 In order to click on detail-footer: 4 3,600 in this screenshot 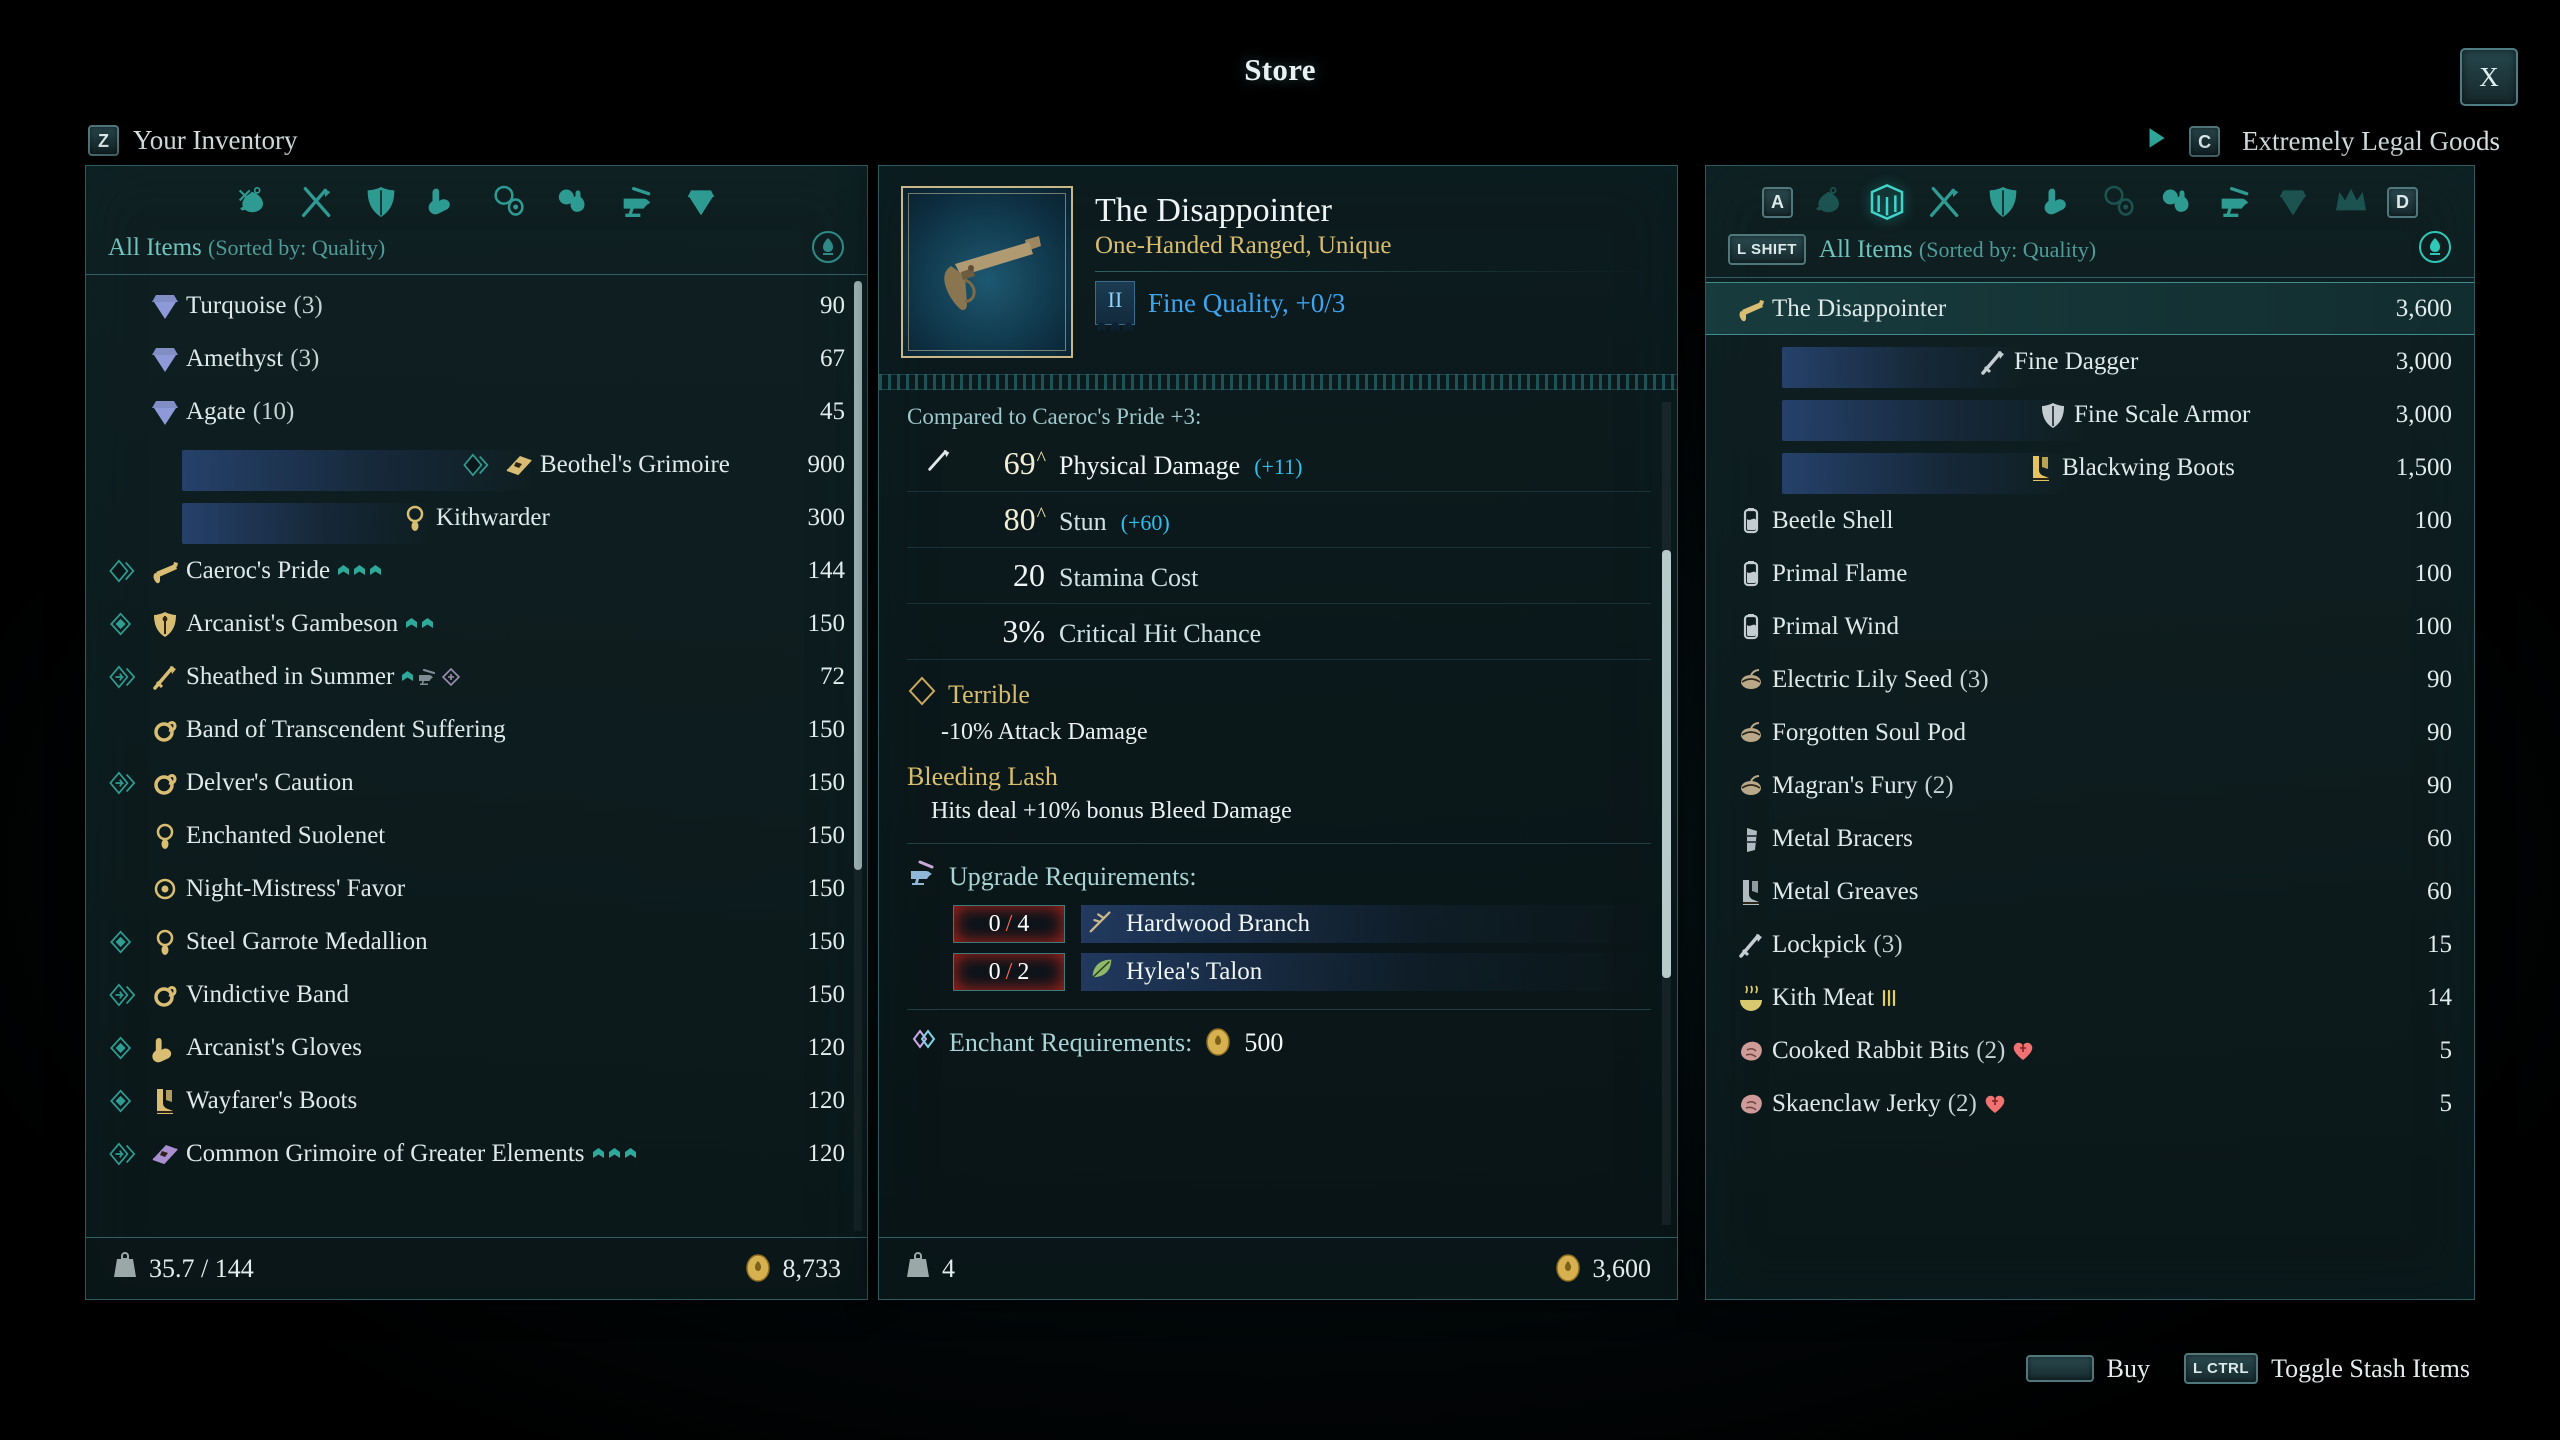, I will do `click(1278, 1268)`.